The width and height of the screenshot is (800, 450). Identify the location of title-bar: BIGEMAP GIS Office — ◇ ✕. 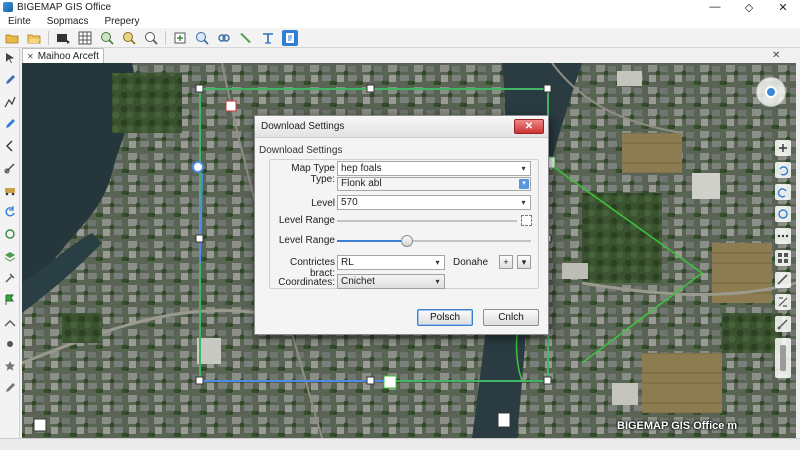
(400, 7).